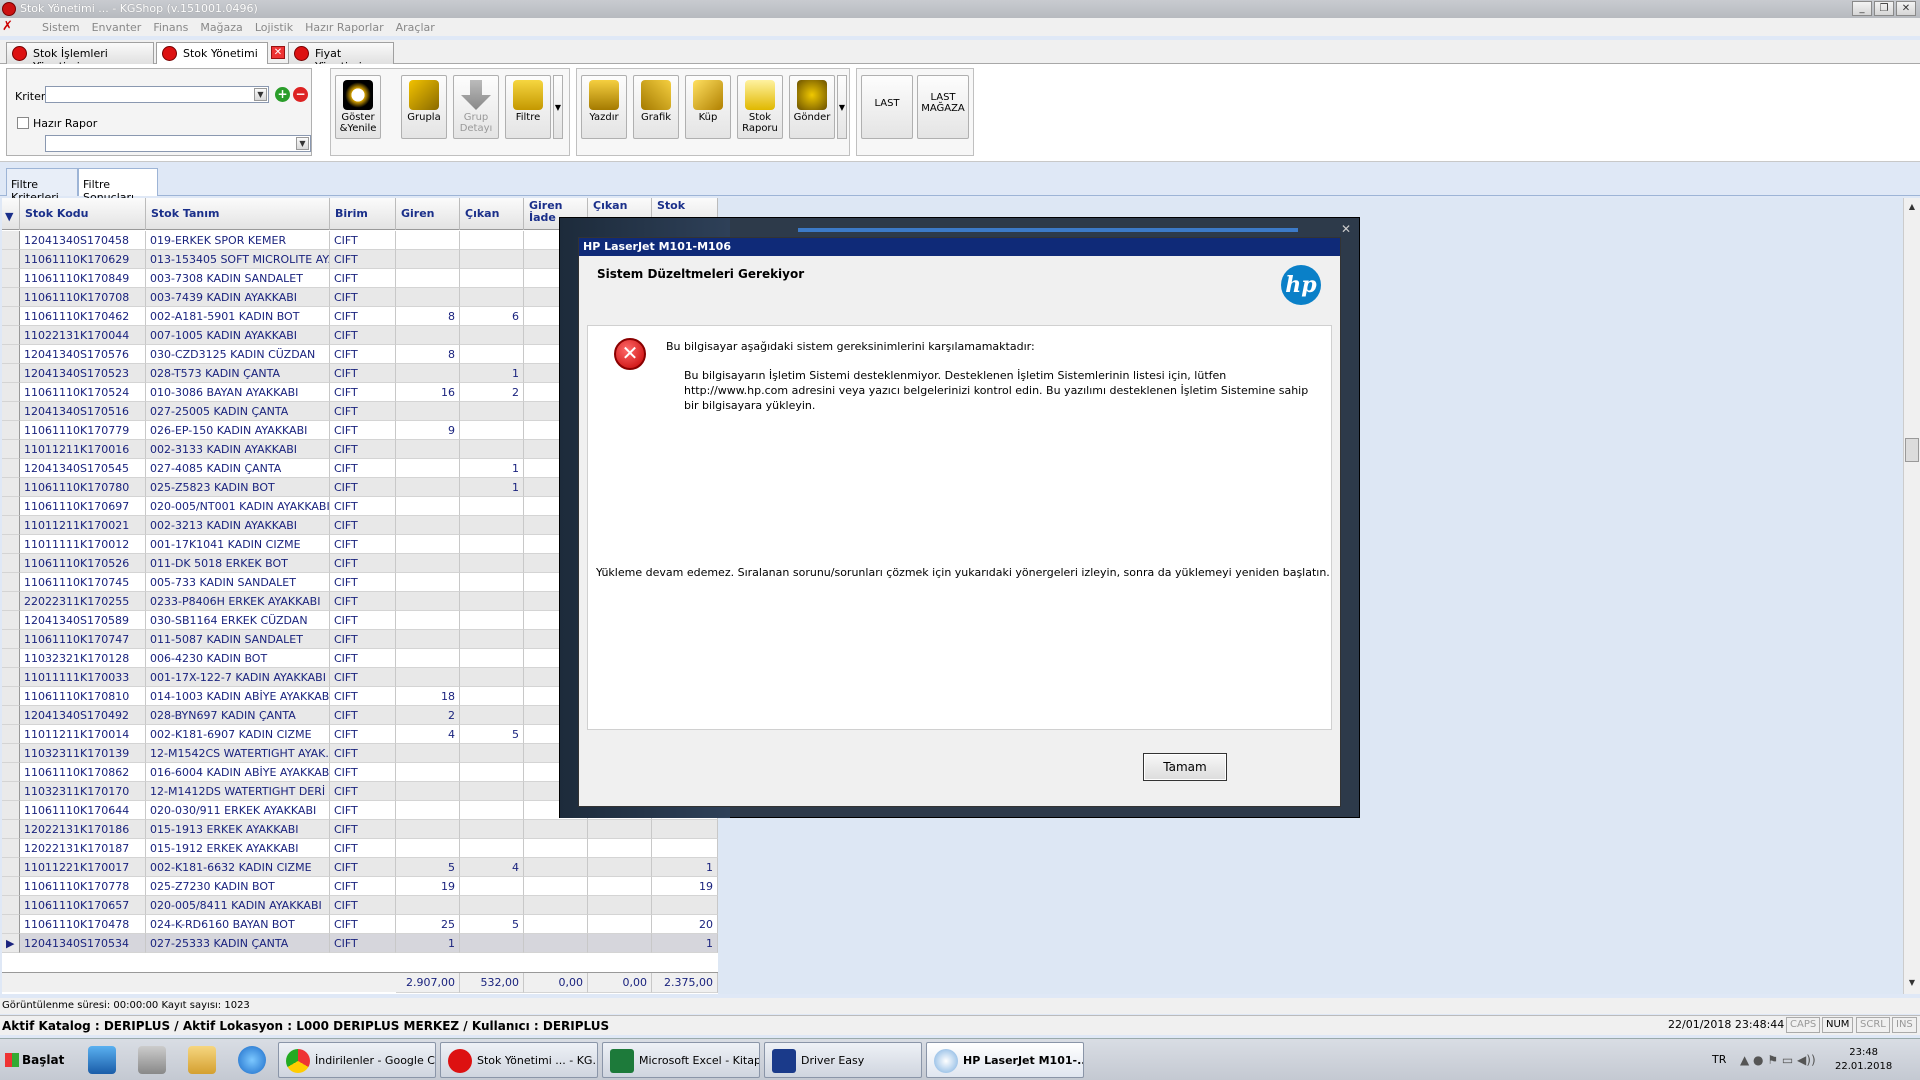  Describe the element at coordinates (83, 905) in the screenshot. I see `cell-stok-kodu: 11061110K170657` at that location.